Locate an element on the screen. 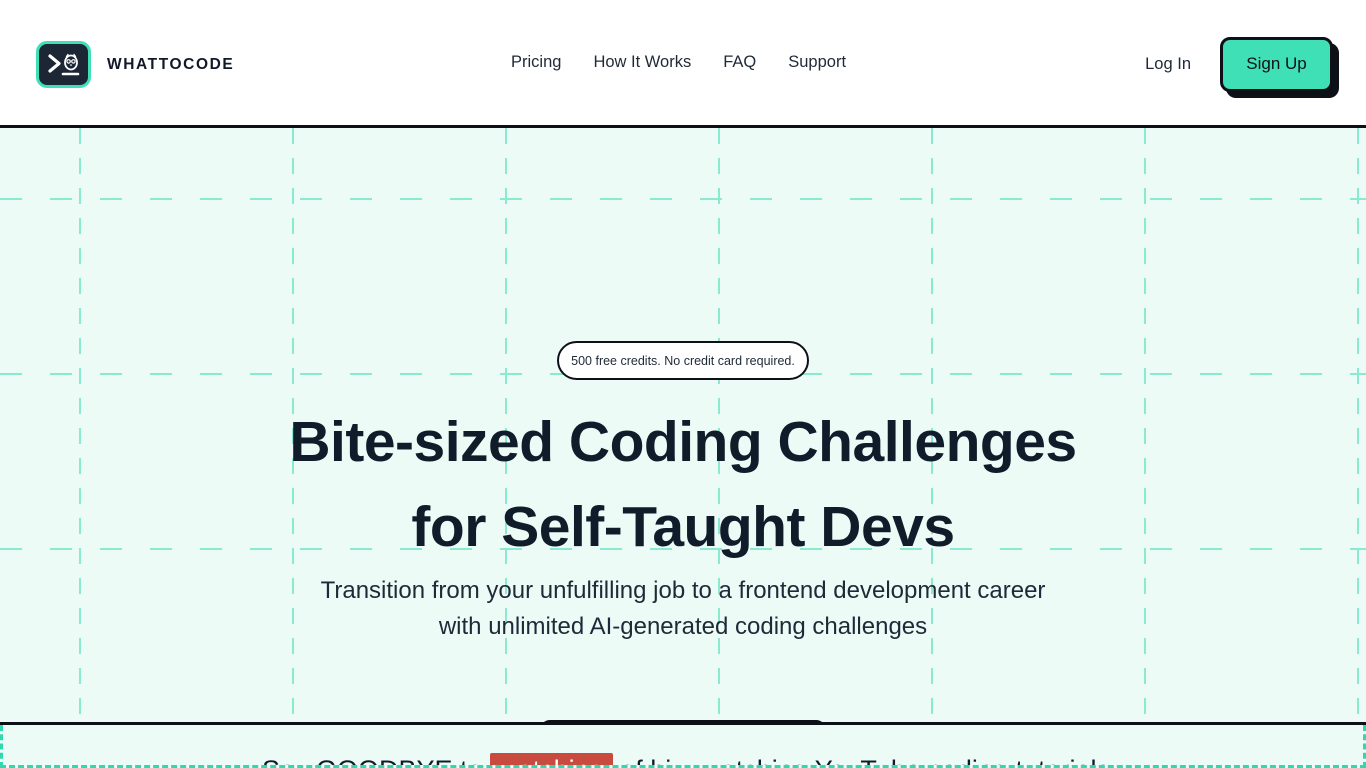  main-nav: Pricing How It Works FAQ Support is located at coordinates (686, 62).